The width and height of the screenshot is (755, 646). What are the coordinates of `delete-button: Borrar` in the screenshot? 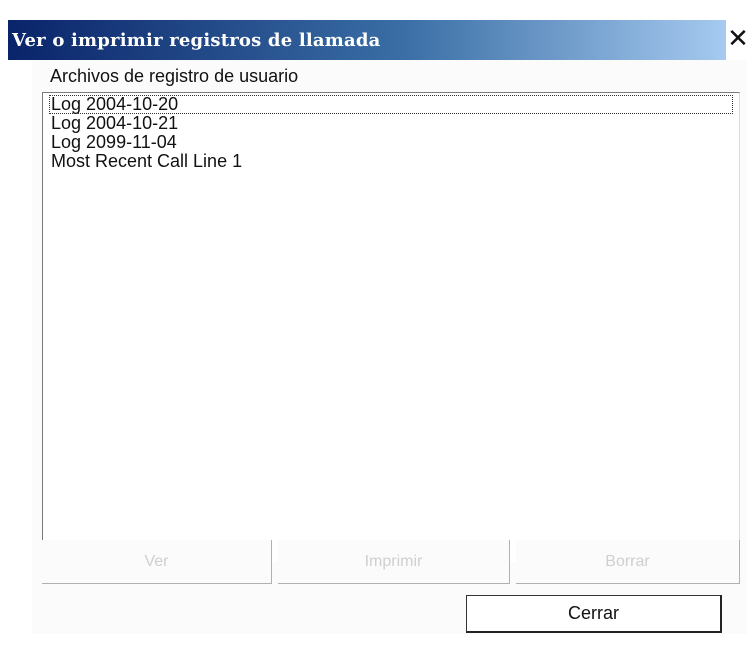 It's located at (628, 562).